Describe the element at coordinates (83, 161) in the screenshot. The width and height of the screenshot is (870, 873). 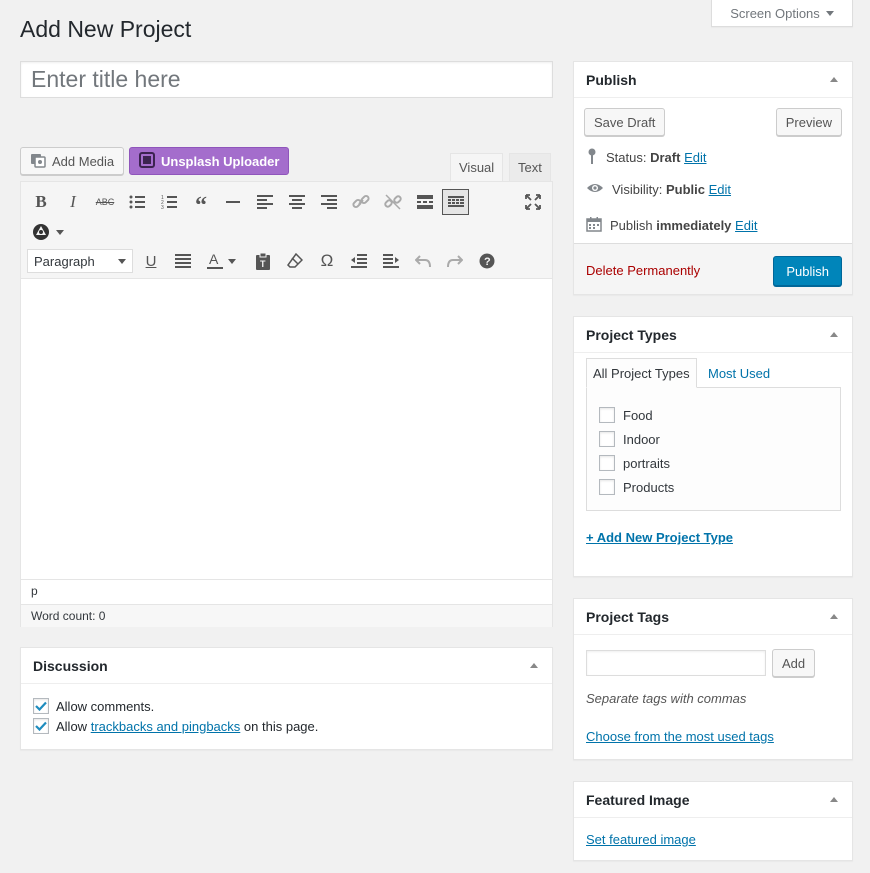
I see `add-media-label: Add Media` at that location.